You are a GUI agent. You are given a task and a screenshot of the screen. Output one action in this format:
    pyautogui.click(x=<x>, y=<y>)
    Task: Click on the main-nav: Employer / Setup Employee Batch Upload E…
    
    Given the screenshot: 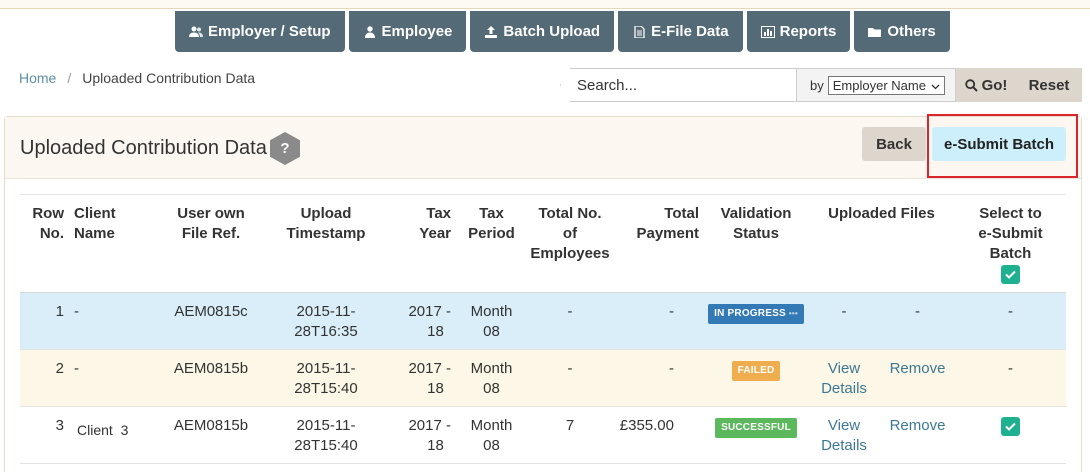 What is the action you would take?
    pyautogui.click(x=564, y=31)
    